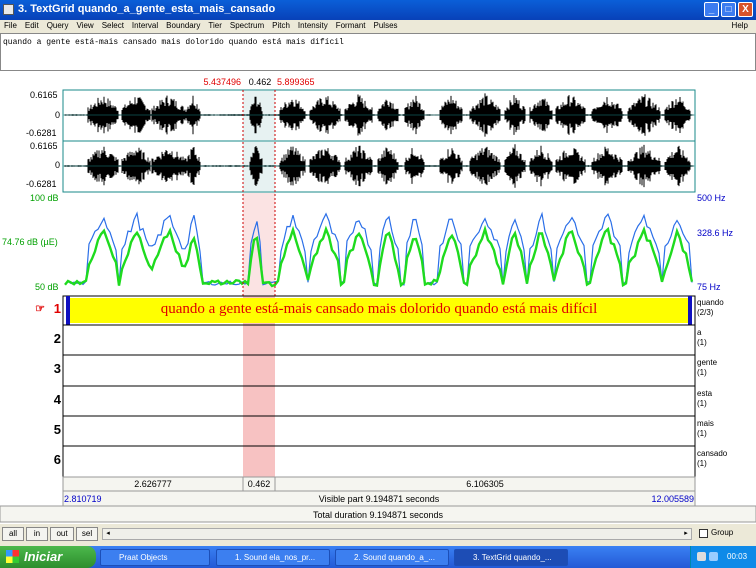 The height and width of the screenshot is (568, 756). I want to click on tier-3-number: 3, so click(51, 368).